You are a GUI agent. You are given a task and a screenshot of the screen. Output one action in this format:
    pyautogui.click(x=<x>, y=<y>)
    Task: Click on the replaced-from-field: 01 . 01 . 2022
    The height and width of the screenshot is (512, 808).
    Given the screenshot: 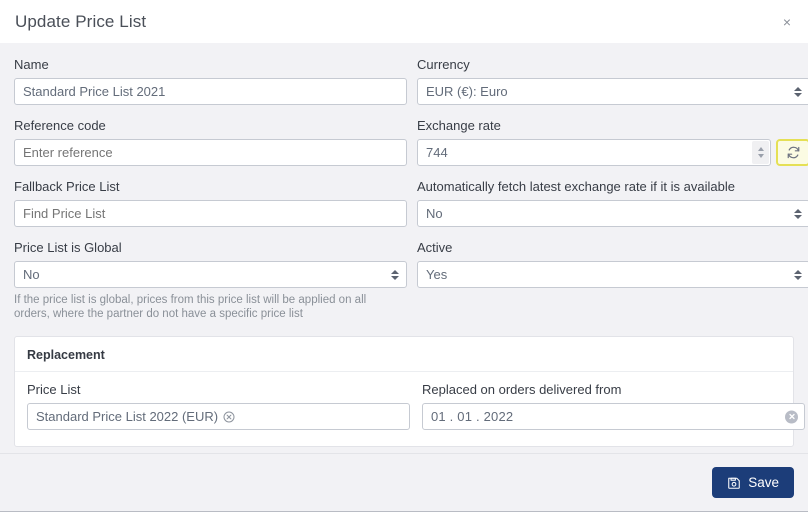 What is the action you would take?
    pyautogui.click(x=613, y=416)
    